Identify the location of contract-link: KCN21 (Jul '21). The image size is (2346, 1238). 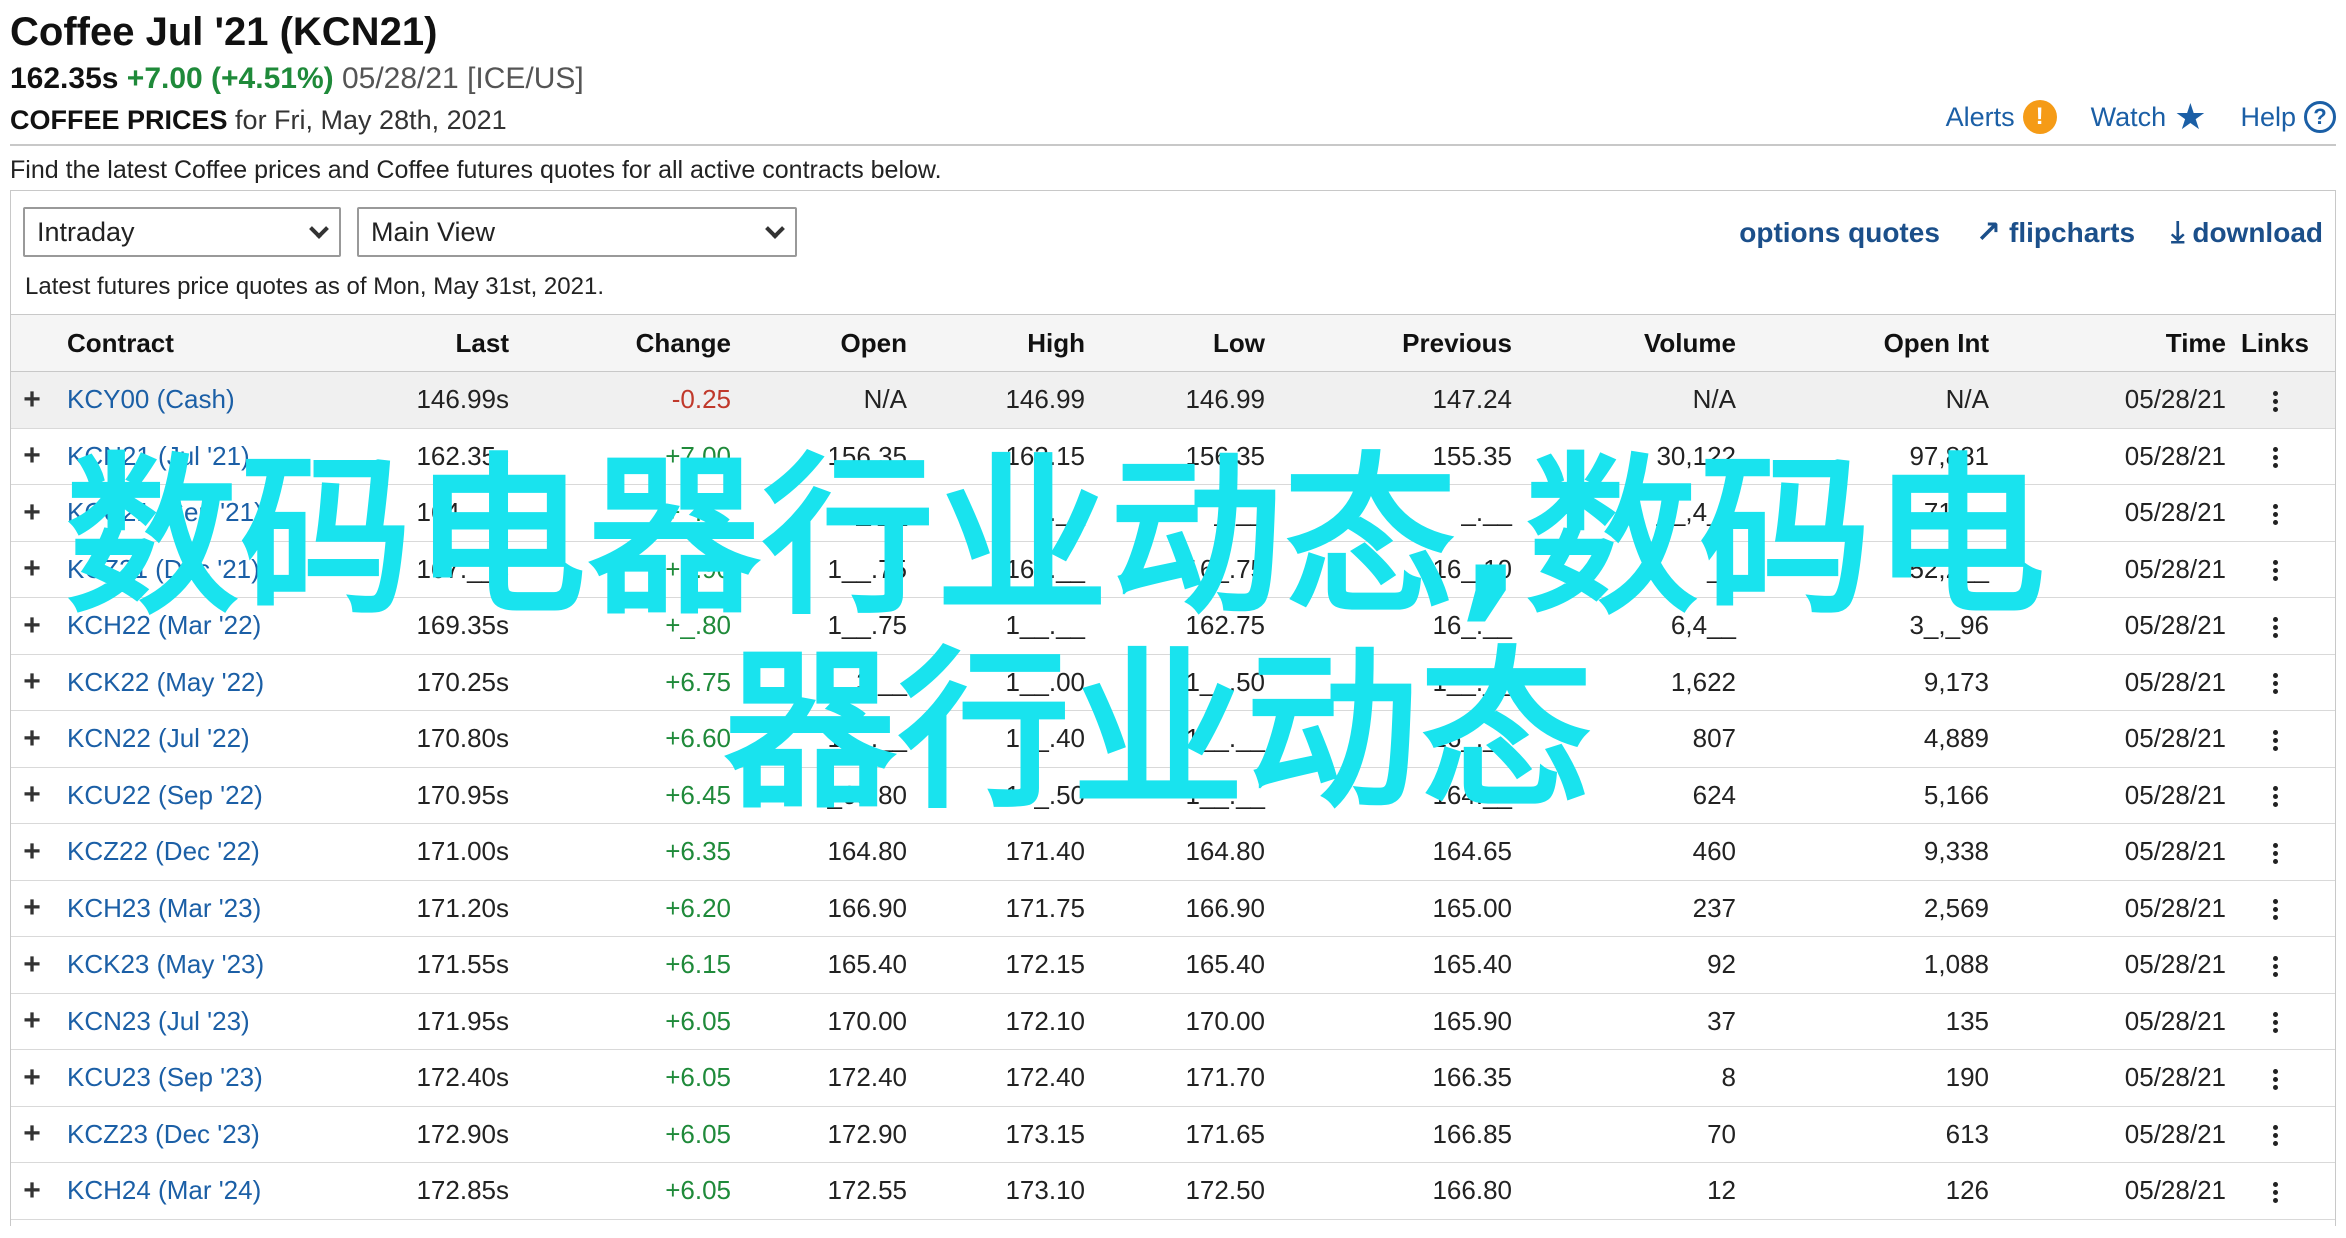
(168, 456).